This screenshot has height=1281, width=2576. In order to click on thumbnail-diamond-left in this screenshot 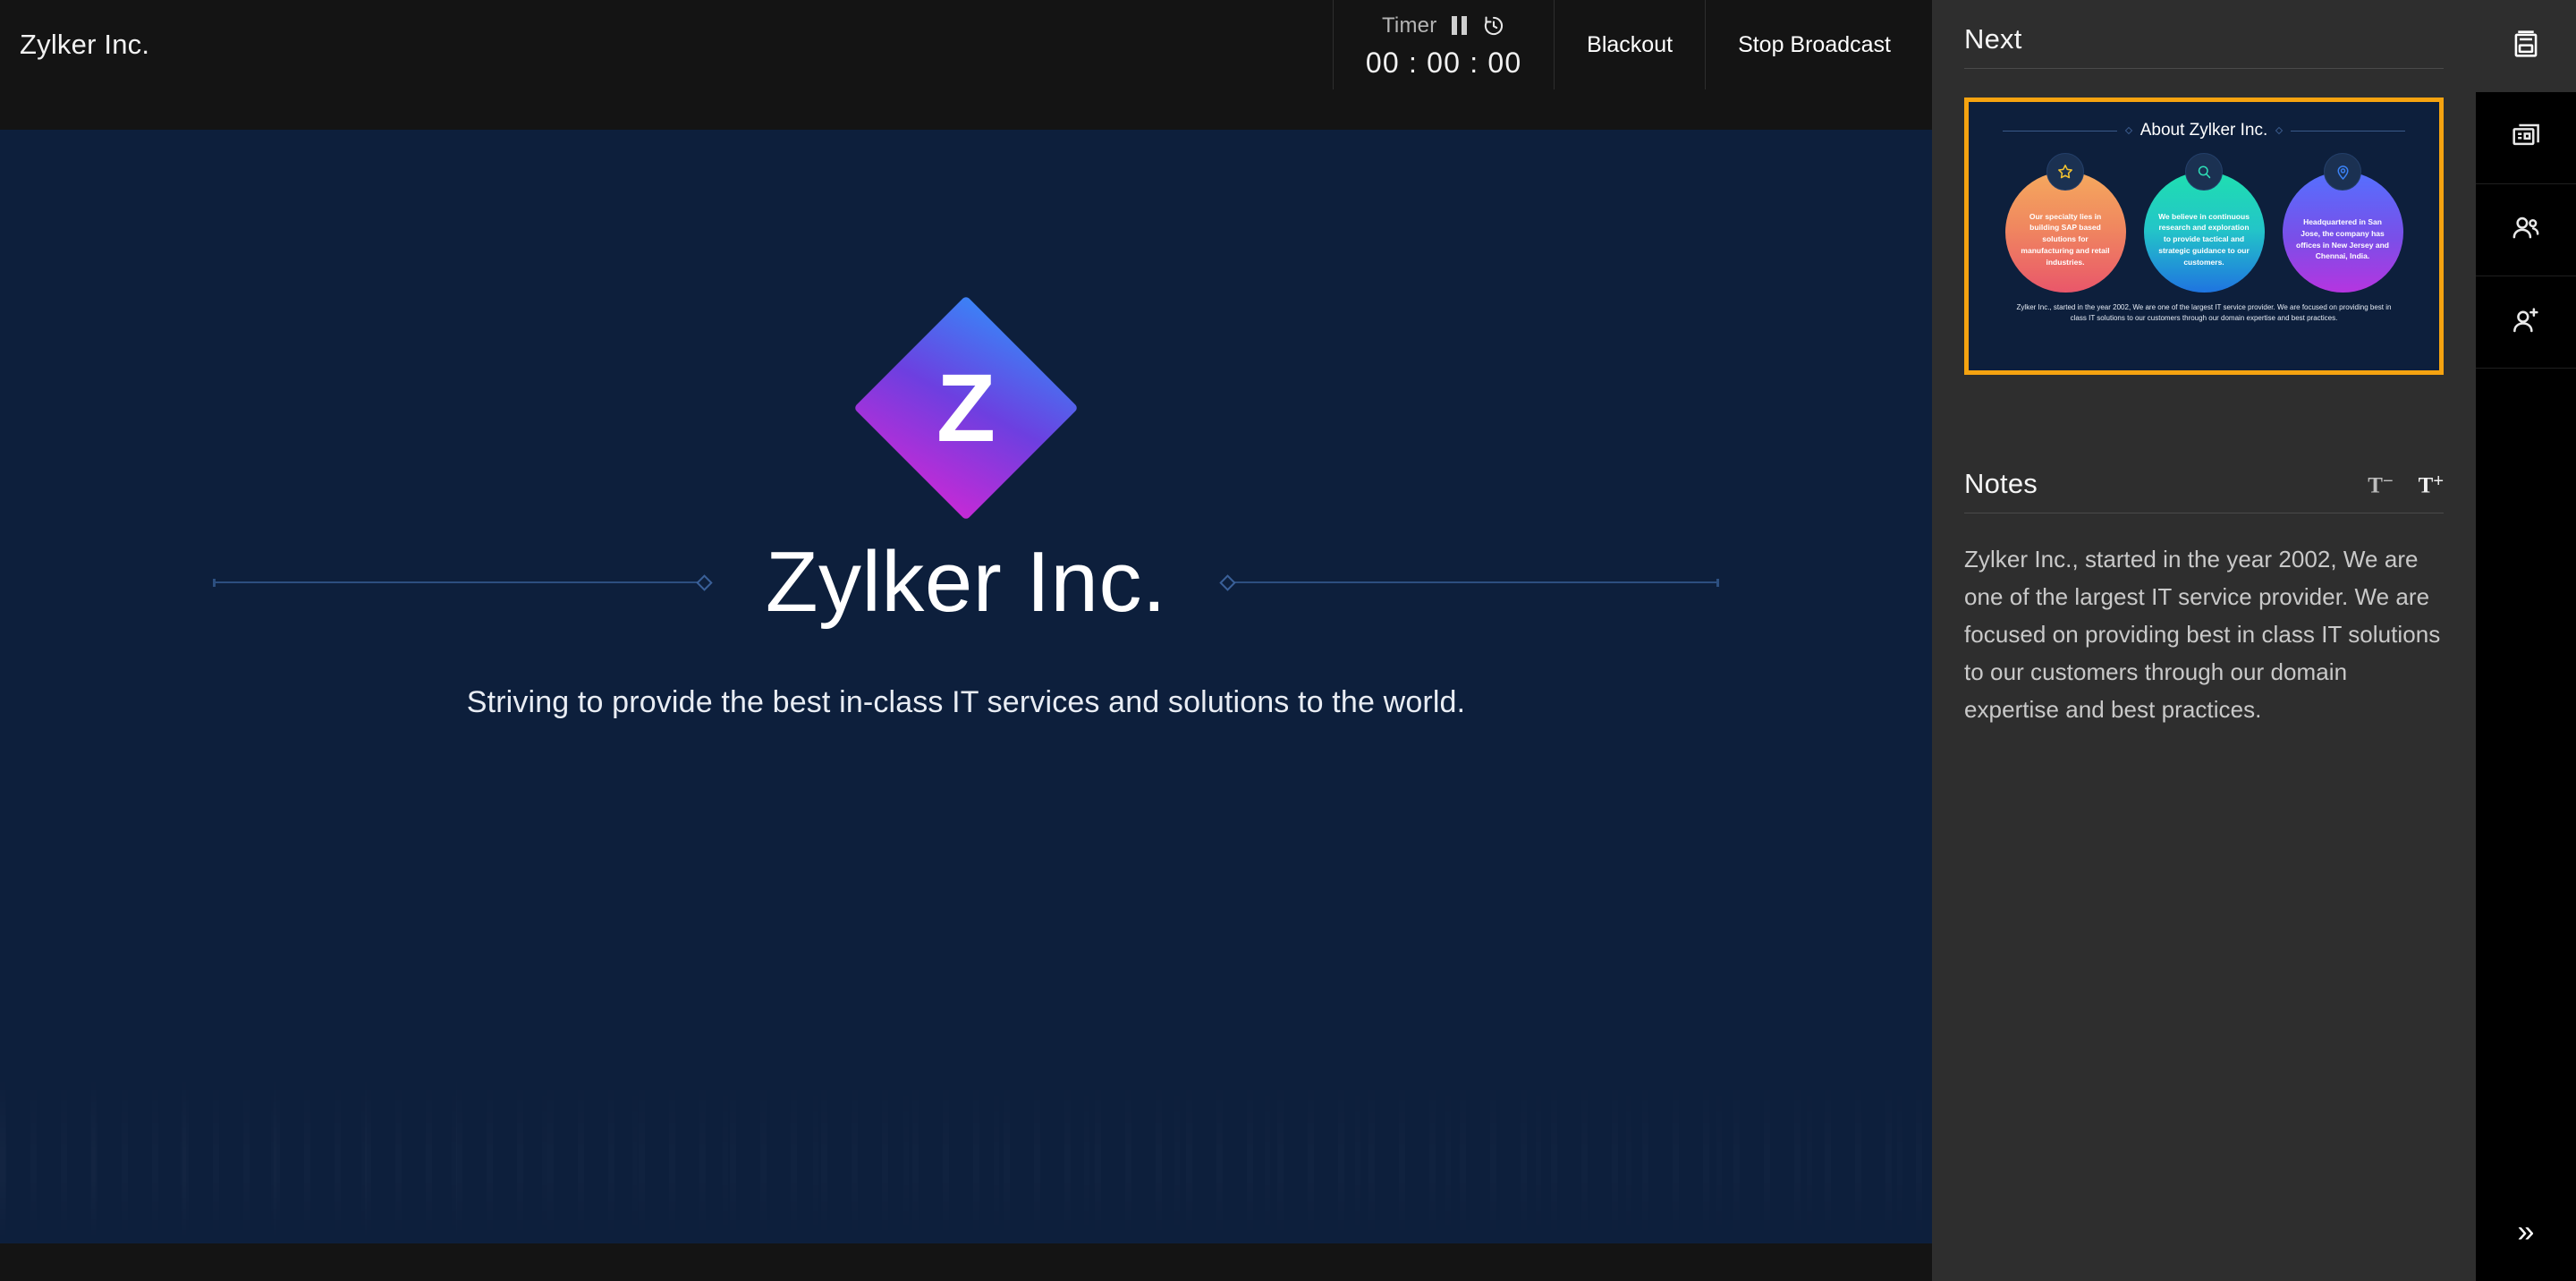, I will do `click(2128, 130)`.